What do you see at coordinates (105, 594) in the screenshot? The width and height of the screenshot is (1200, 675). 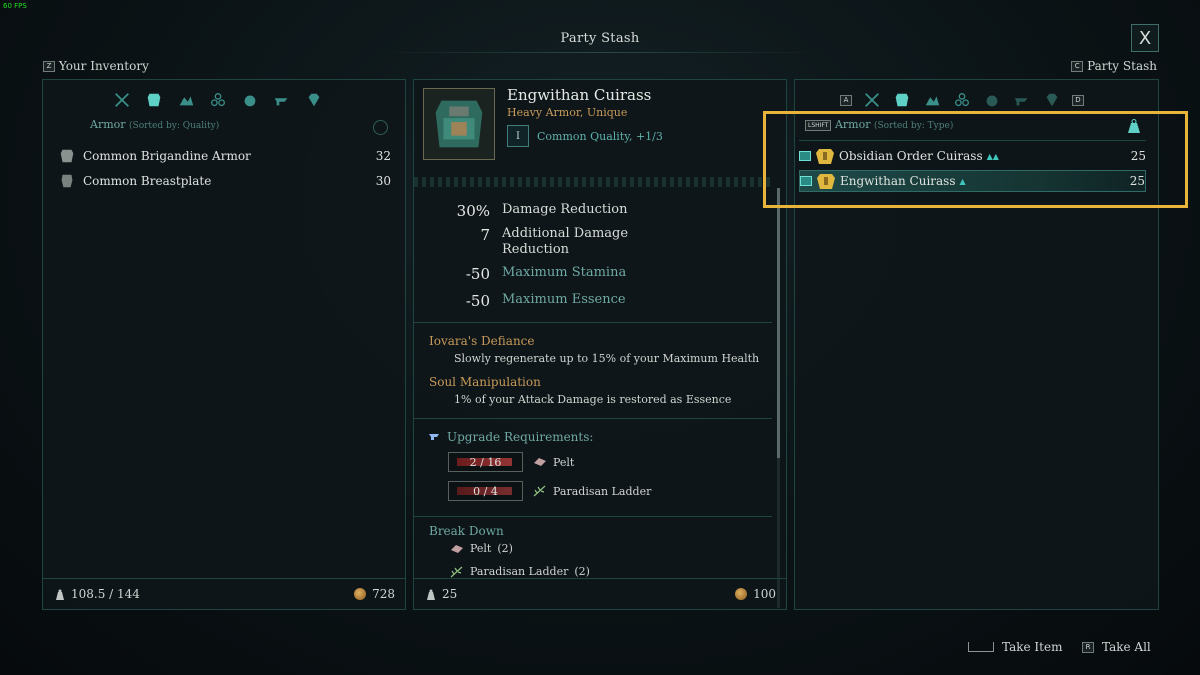 I see `inventory-weight: 108.5 / 144` at bounding box center [105, 594].